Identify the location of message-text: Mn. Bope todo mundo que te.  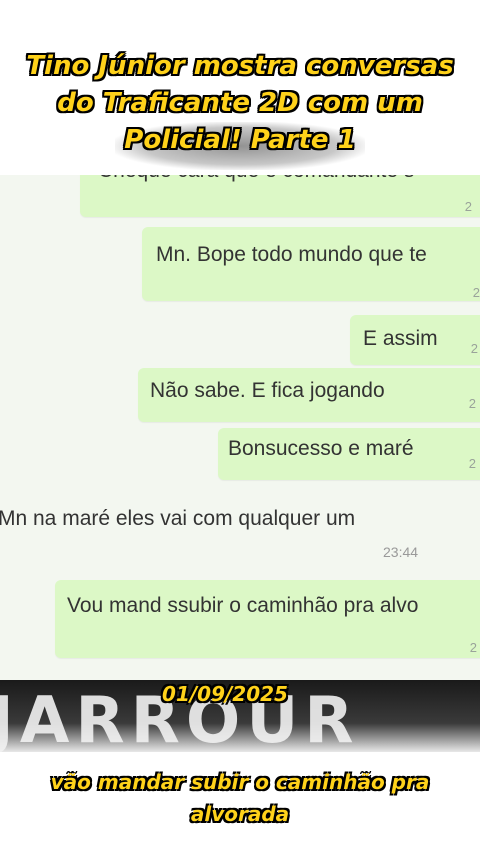
(291, 254).